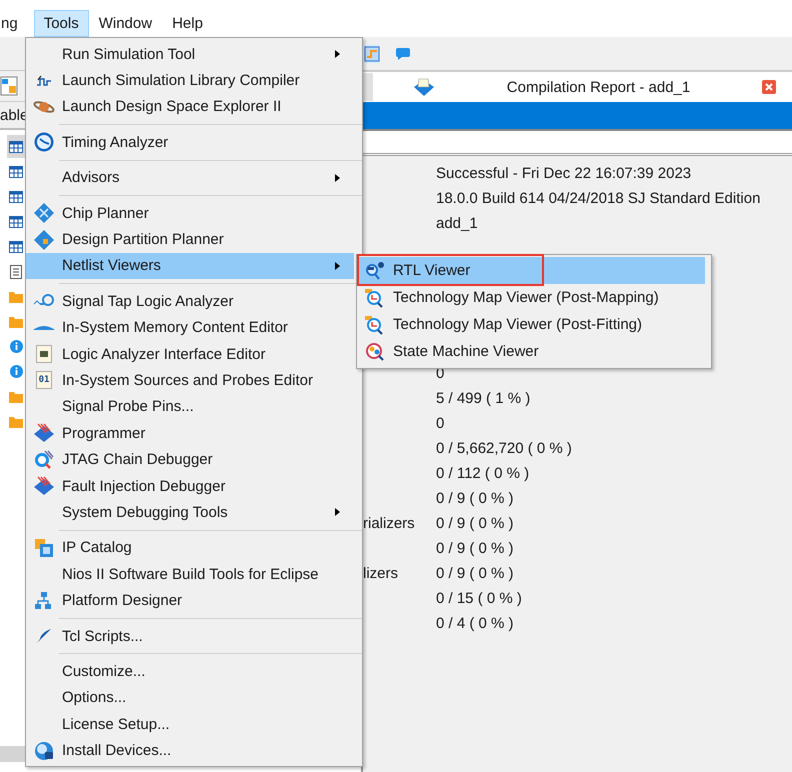 The width and height of the screenshot is (792, 772). Describe the element at coordinates (403, 53) in the screenshot. I see `speech-bubble-icon` at that location.